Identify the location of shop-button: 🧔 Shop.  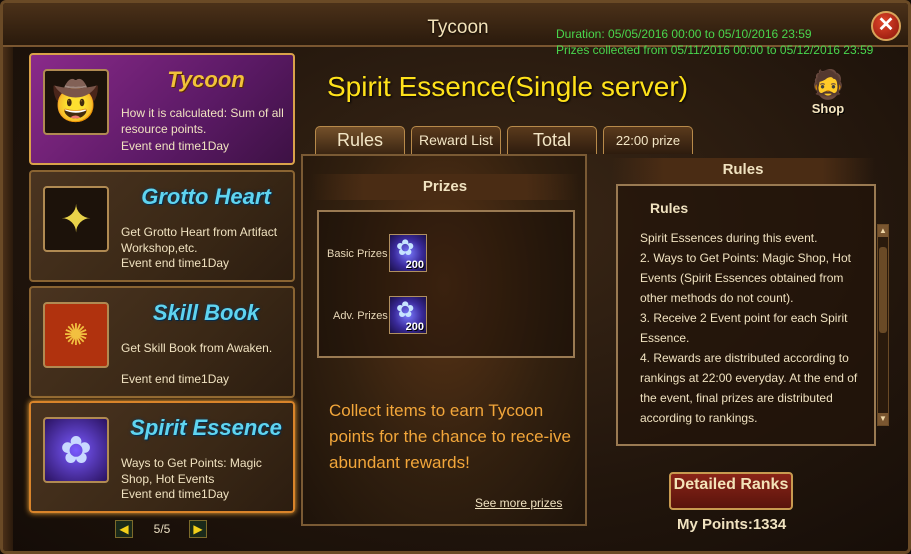
(828, 96).